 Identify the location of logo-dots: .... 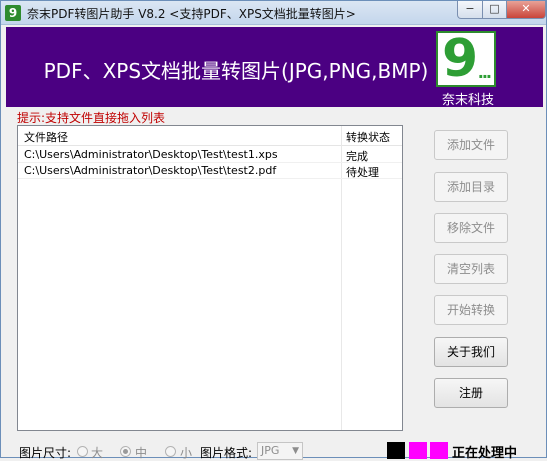
(484, 72).